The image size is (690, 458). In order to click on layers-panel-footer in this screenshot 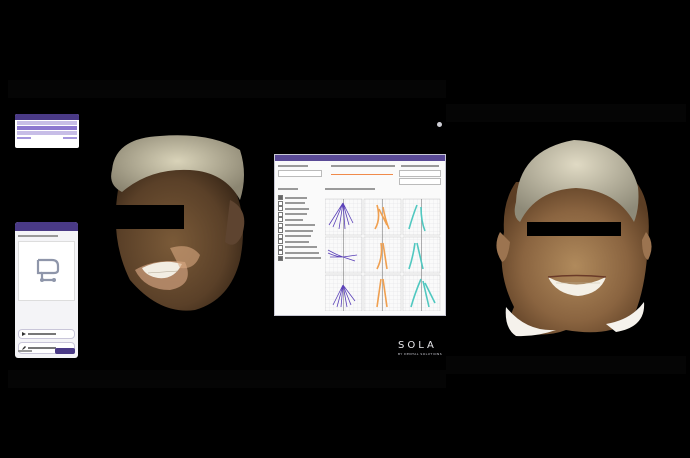, I will do `click(47, 138)`.